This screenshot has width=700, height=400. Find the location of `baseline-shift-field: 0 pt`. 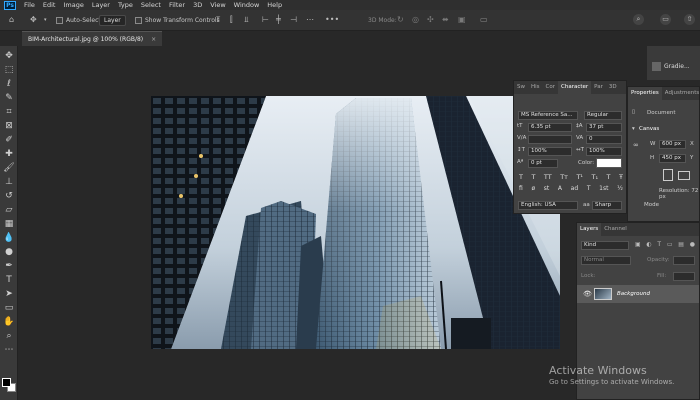

baseline-shift-field: 0 pt is located at coordinates (543, 163).